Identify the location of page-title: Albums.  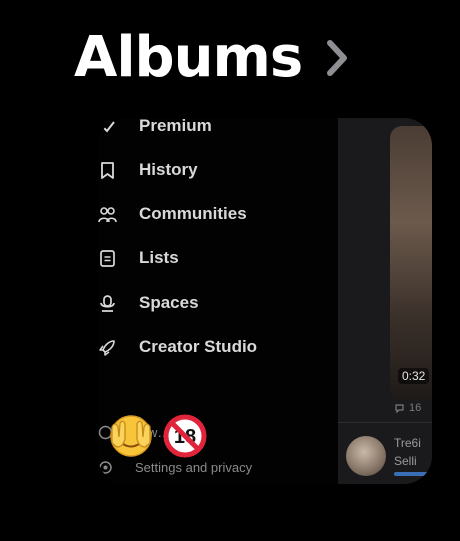
(188, 57).